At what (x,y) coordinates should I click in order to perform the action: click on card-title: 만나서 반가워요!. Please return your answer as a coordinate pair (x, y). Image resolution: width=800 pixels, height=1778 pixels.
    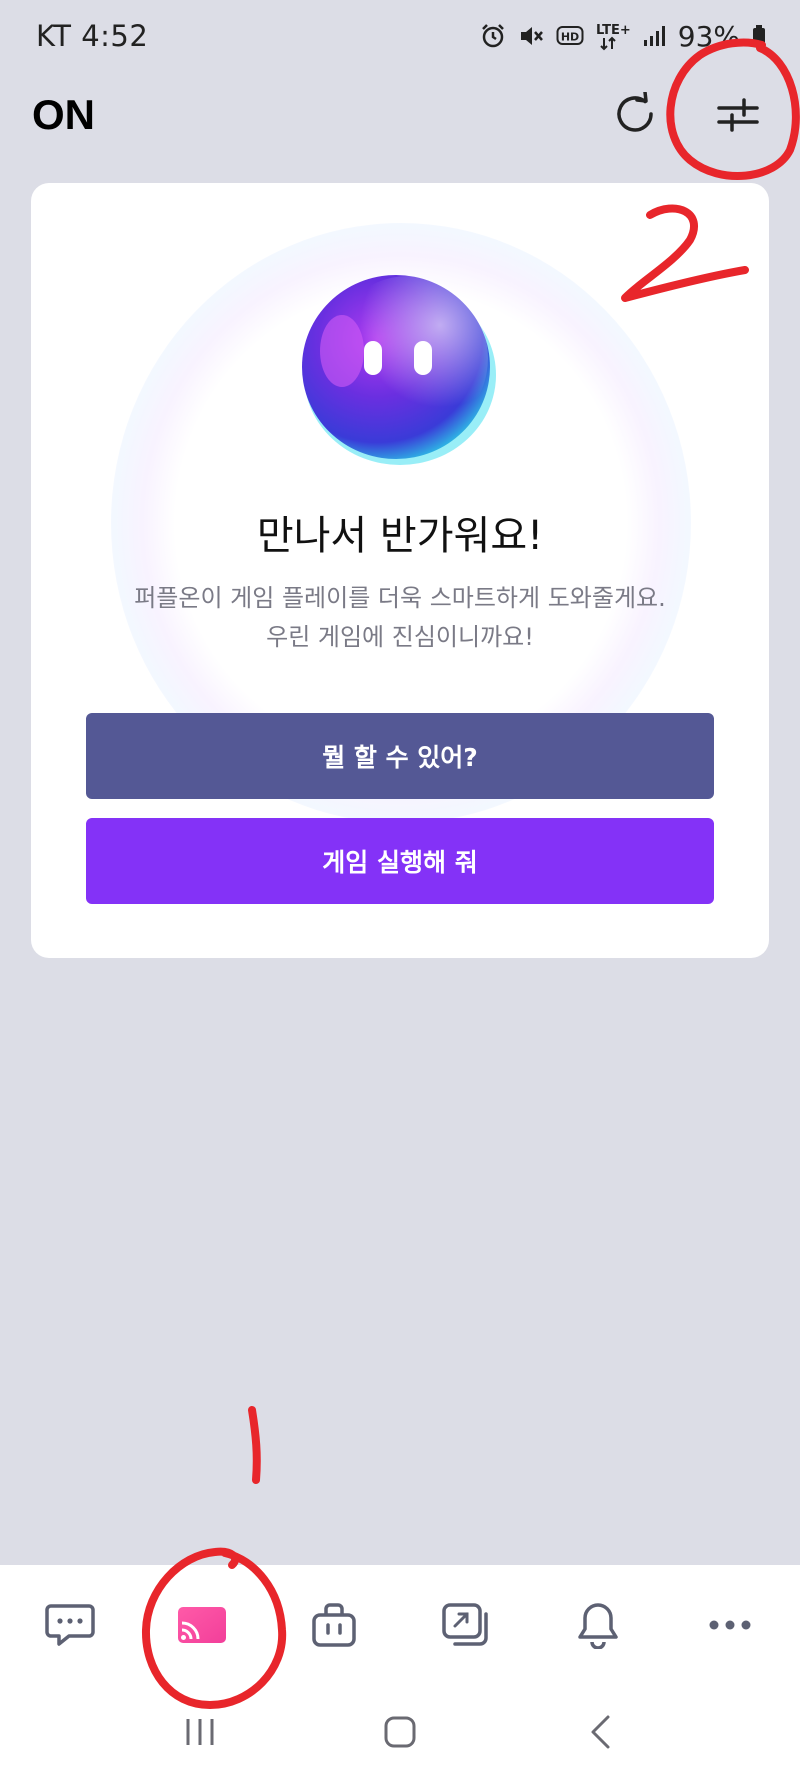
    Looking at the image, I should click on (400, 536).